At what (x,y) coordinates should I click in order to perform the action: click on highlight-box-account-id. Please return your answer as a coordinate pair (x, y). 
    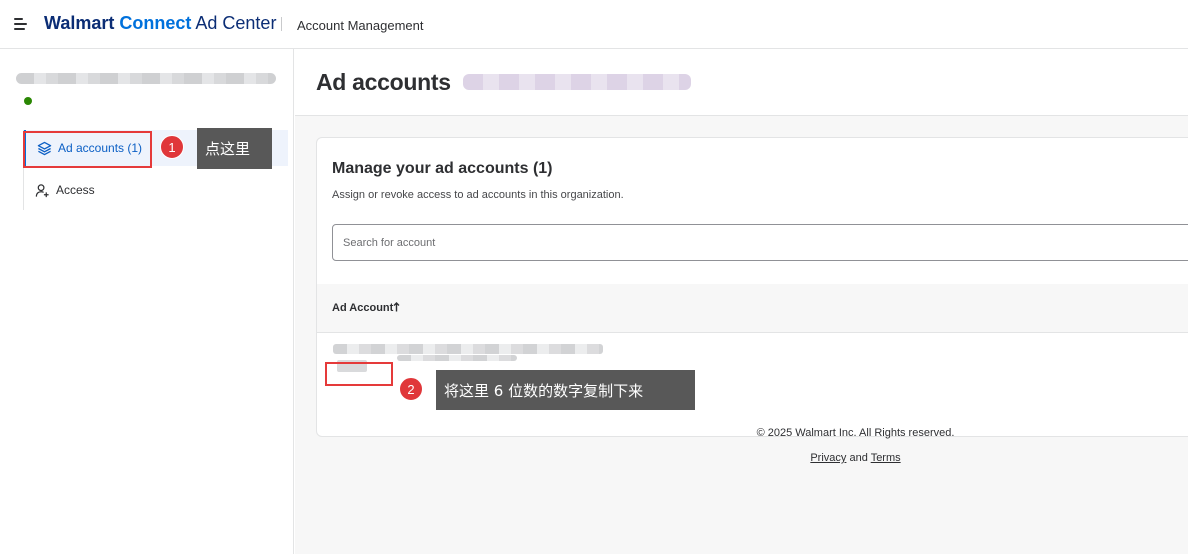
    Looking at the image, I should click on (359, 374).